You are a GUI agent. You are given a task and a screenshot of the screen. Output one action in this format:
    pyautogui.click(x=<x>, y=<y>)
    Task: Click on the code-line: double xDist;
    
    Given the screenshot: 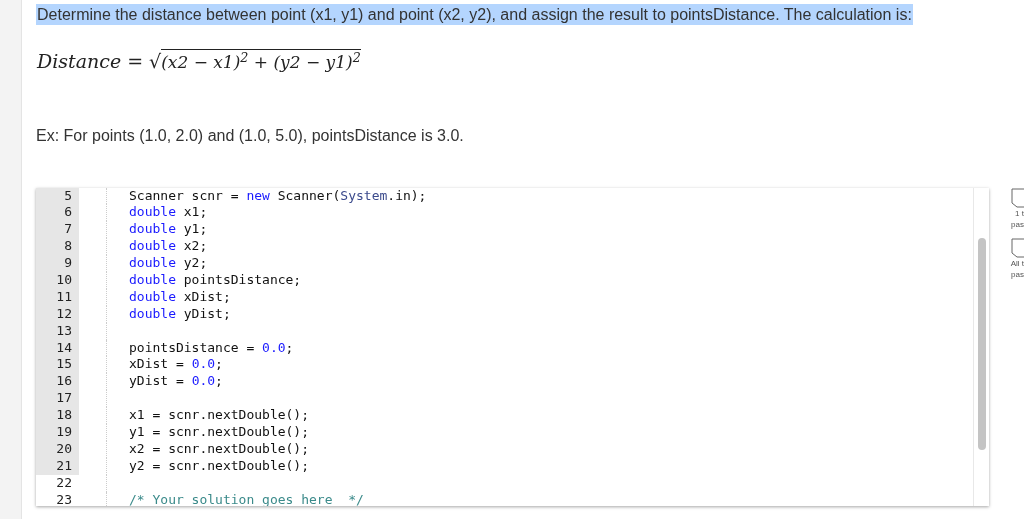 What is the action you would take?
    pyautogui.click(x=180, y=296)
    